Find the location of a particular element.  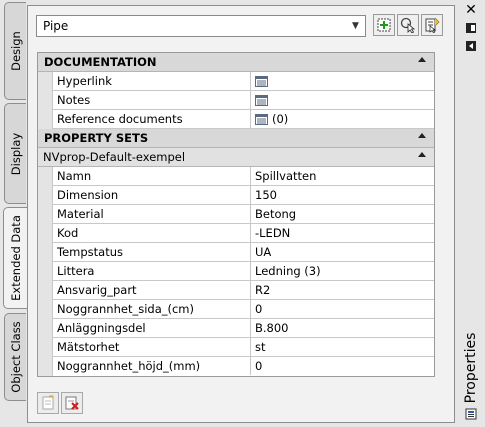

property-sets-section-header: PROPERTY SETS is located at coordinates (236, 138).